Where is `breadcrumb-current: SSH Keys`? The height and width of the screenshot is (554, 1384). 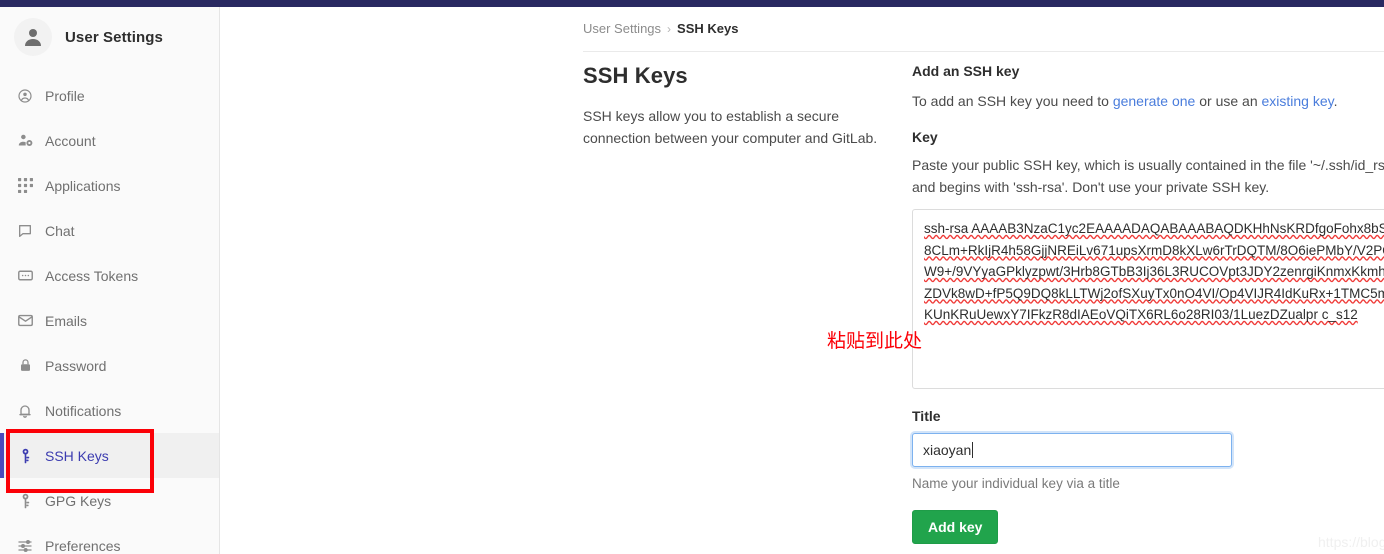
breadcrumb-current: SSH Keys is located at coordinates (708, 28).